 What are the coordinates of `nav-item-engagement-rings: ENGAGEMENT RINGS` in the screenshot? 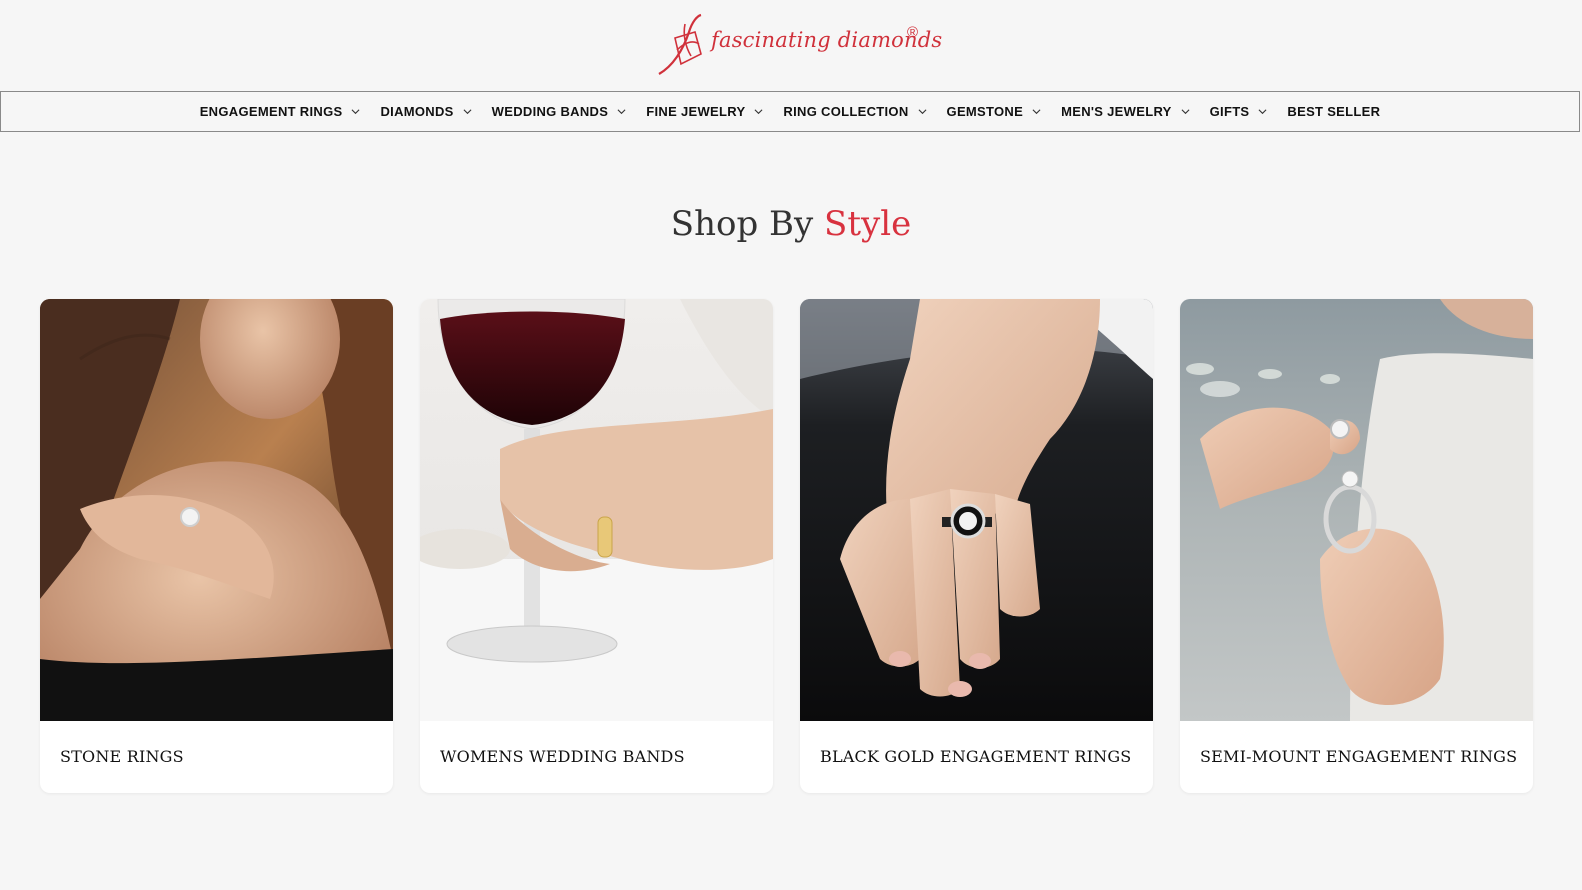 It's located at (280, 111).